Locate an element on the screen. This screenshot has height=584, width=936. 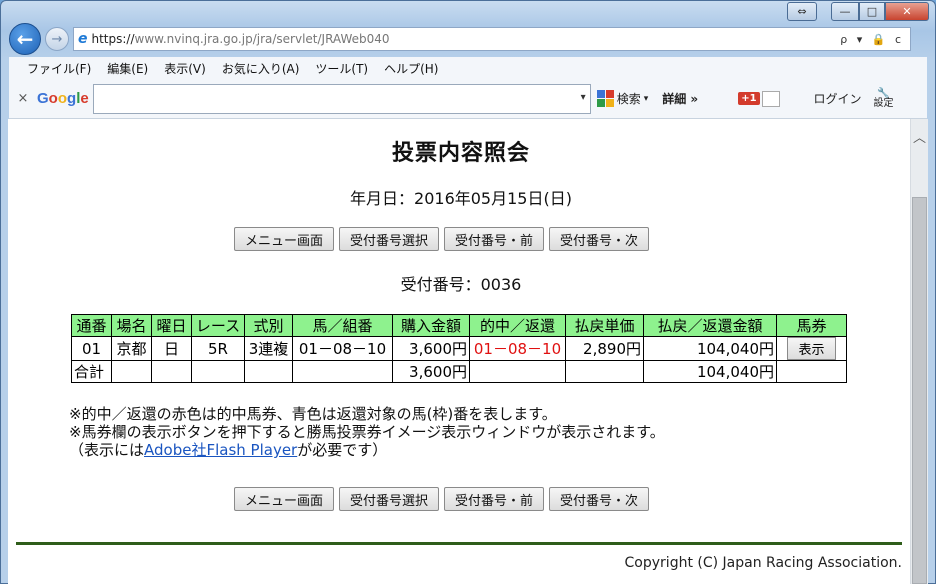
receipt-number: 受付番号：0036 is located at coordinates (461, 284).